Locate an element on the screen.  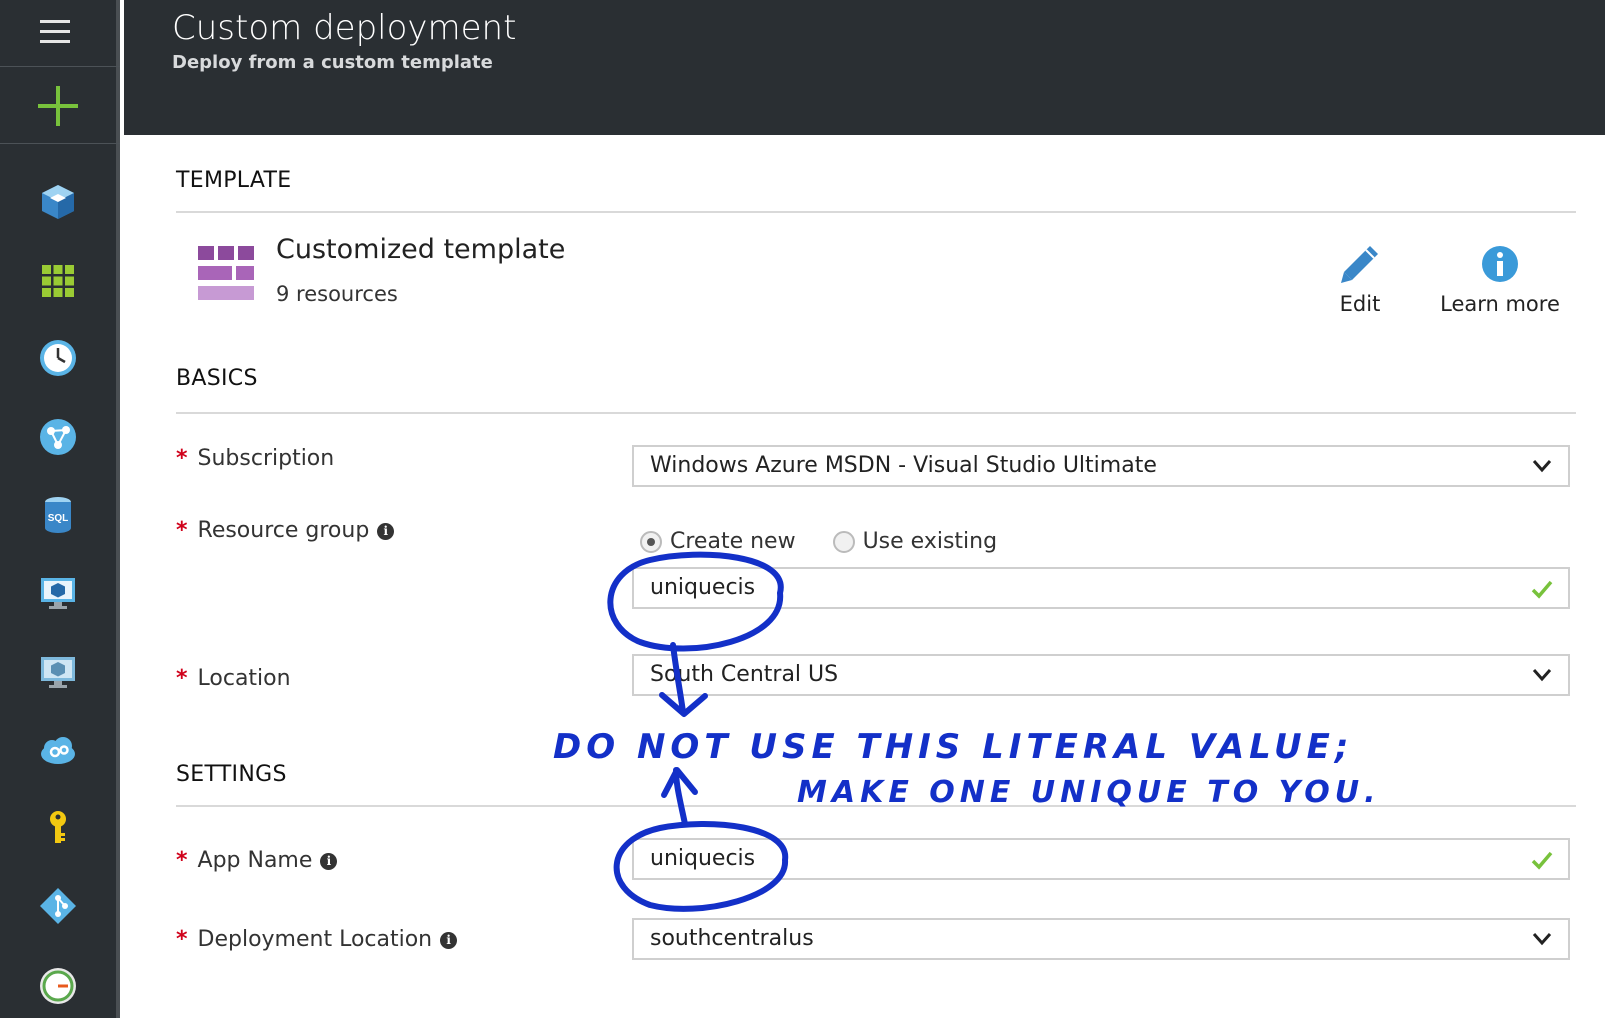
info-icon is located at coordinates (1500, 264).